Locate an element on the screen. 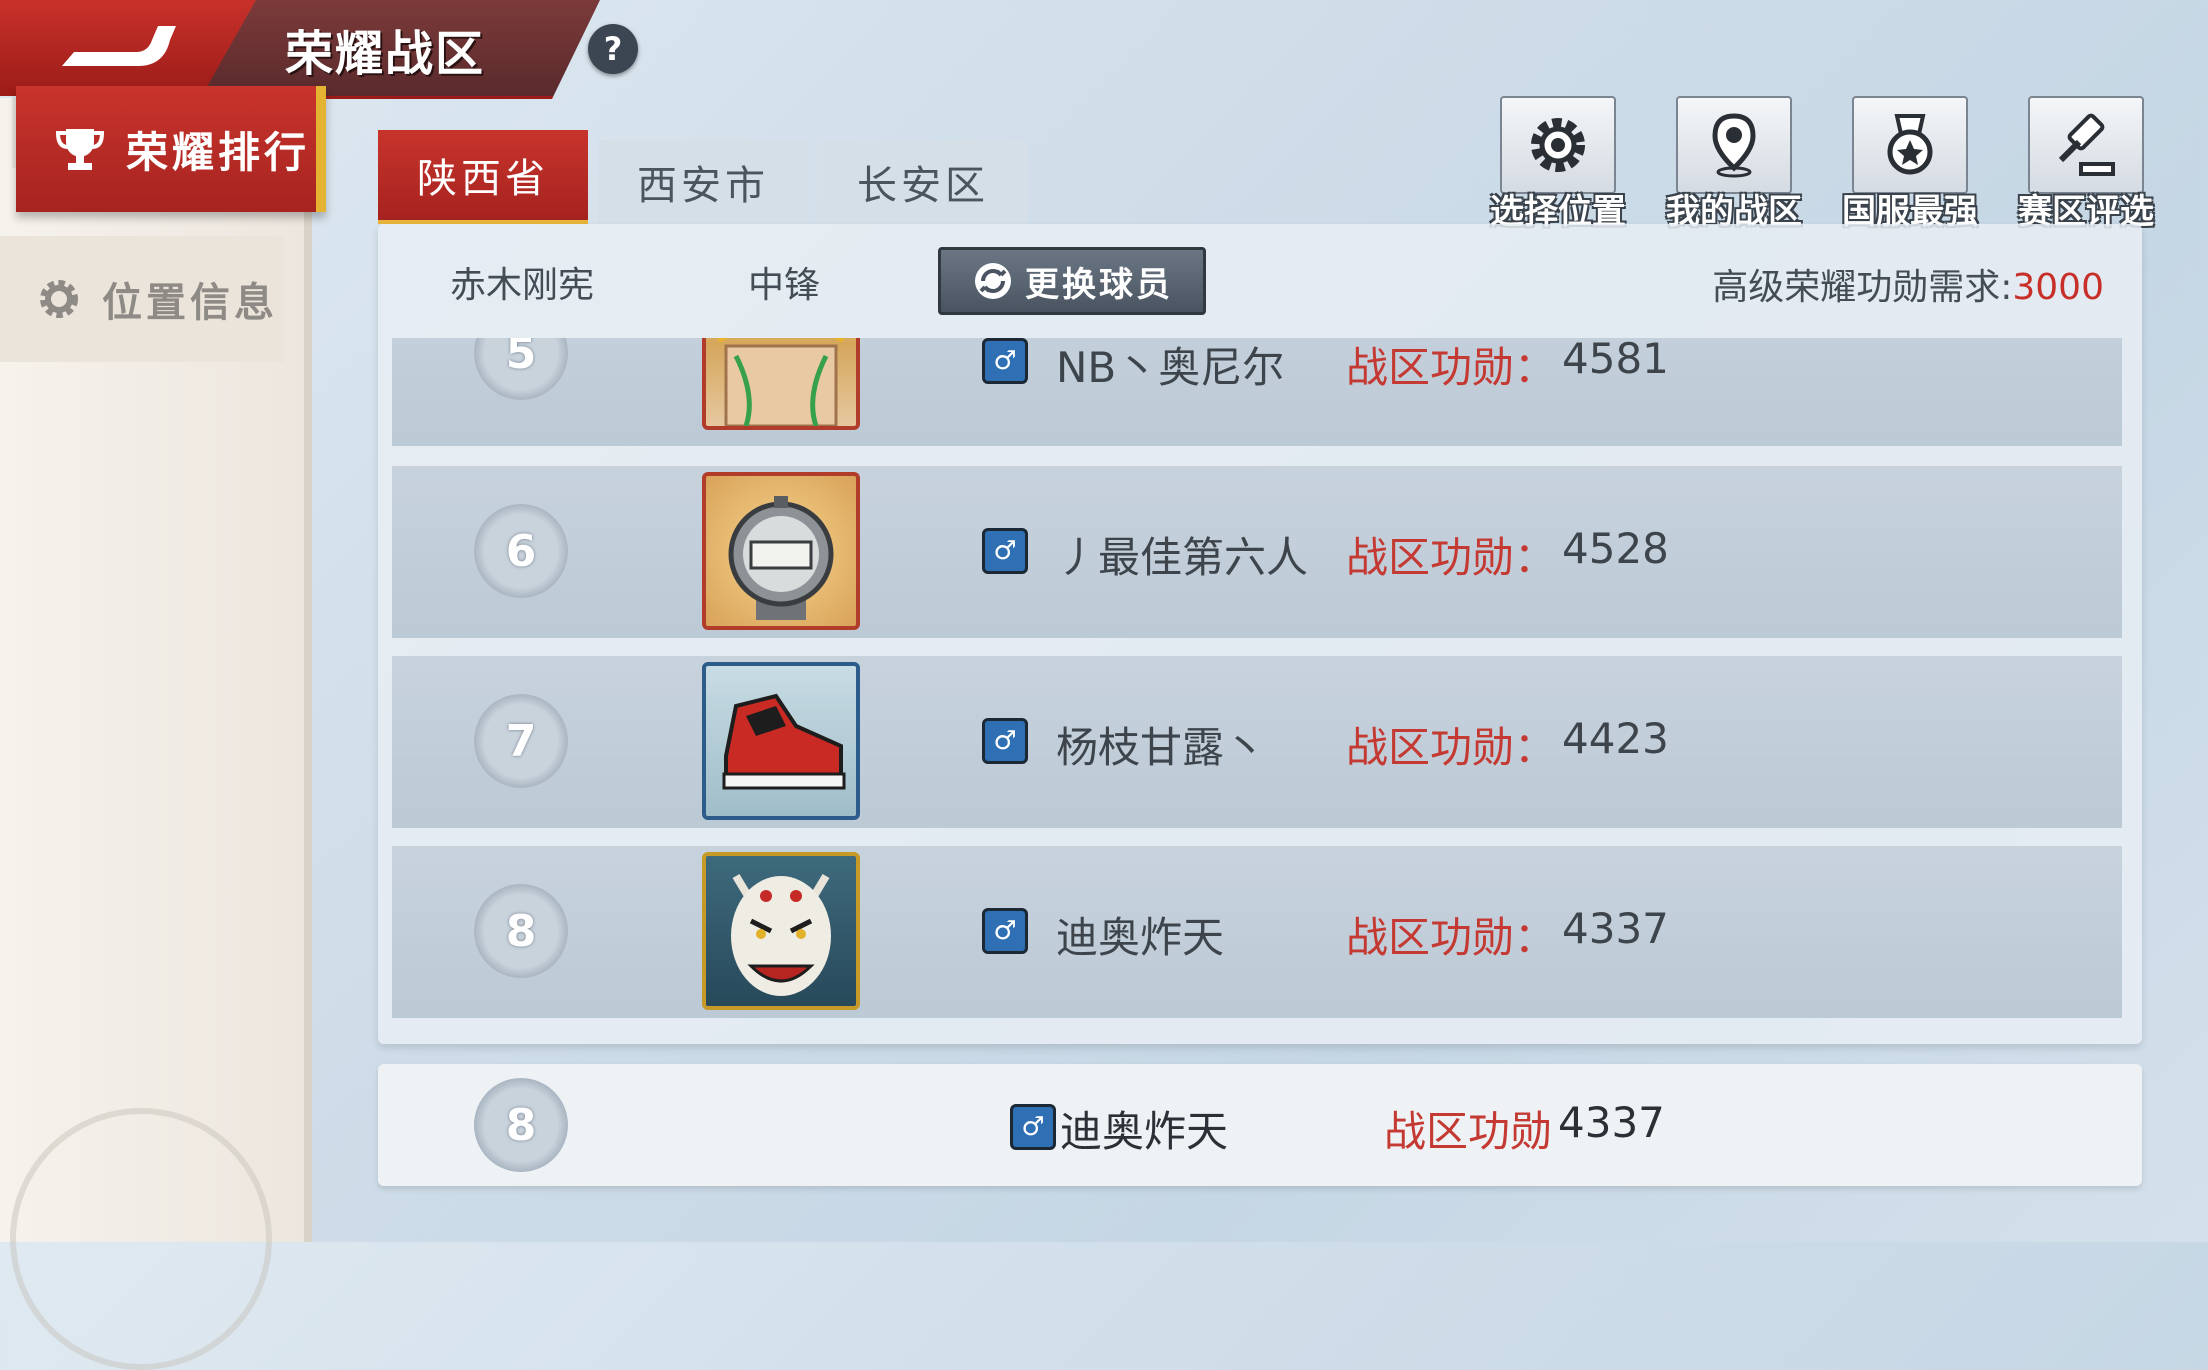  national-best-button: 国服最强 is located at coordinates (1910, 166).